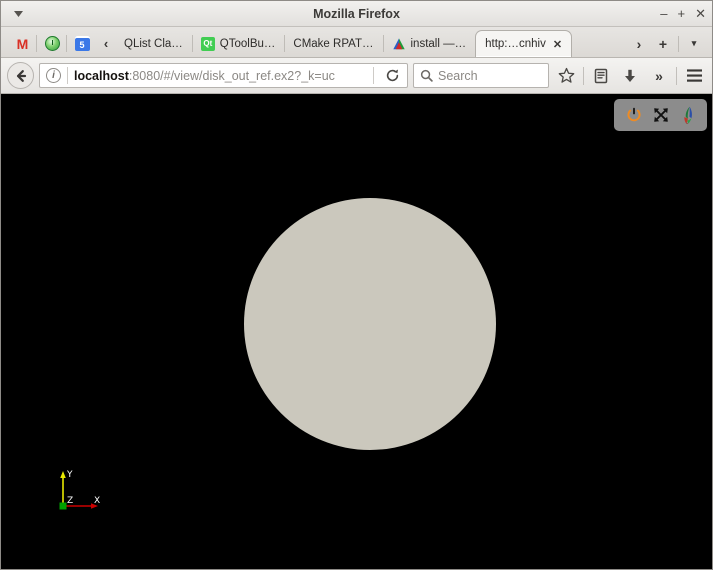  I want to click on minimize-button: –, so click(663, 13).